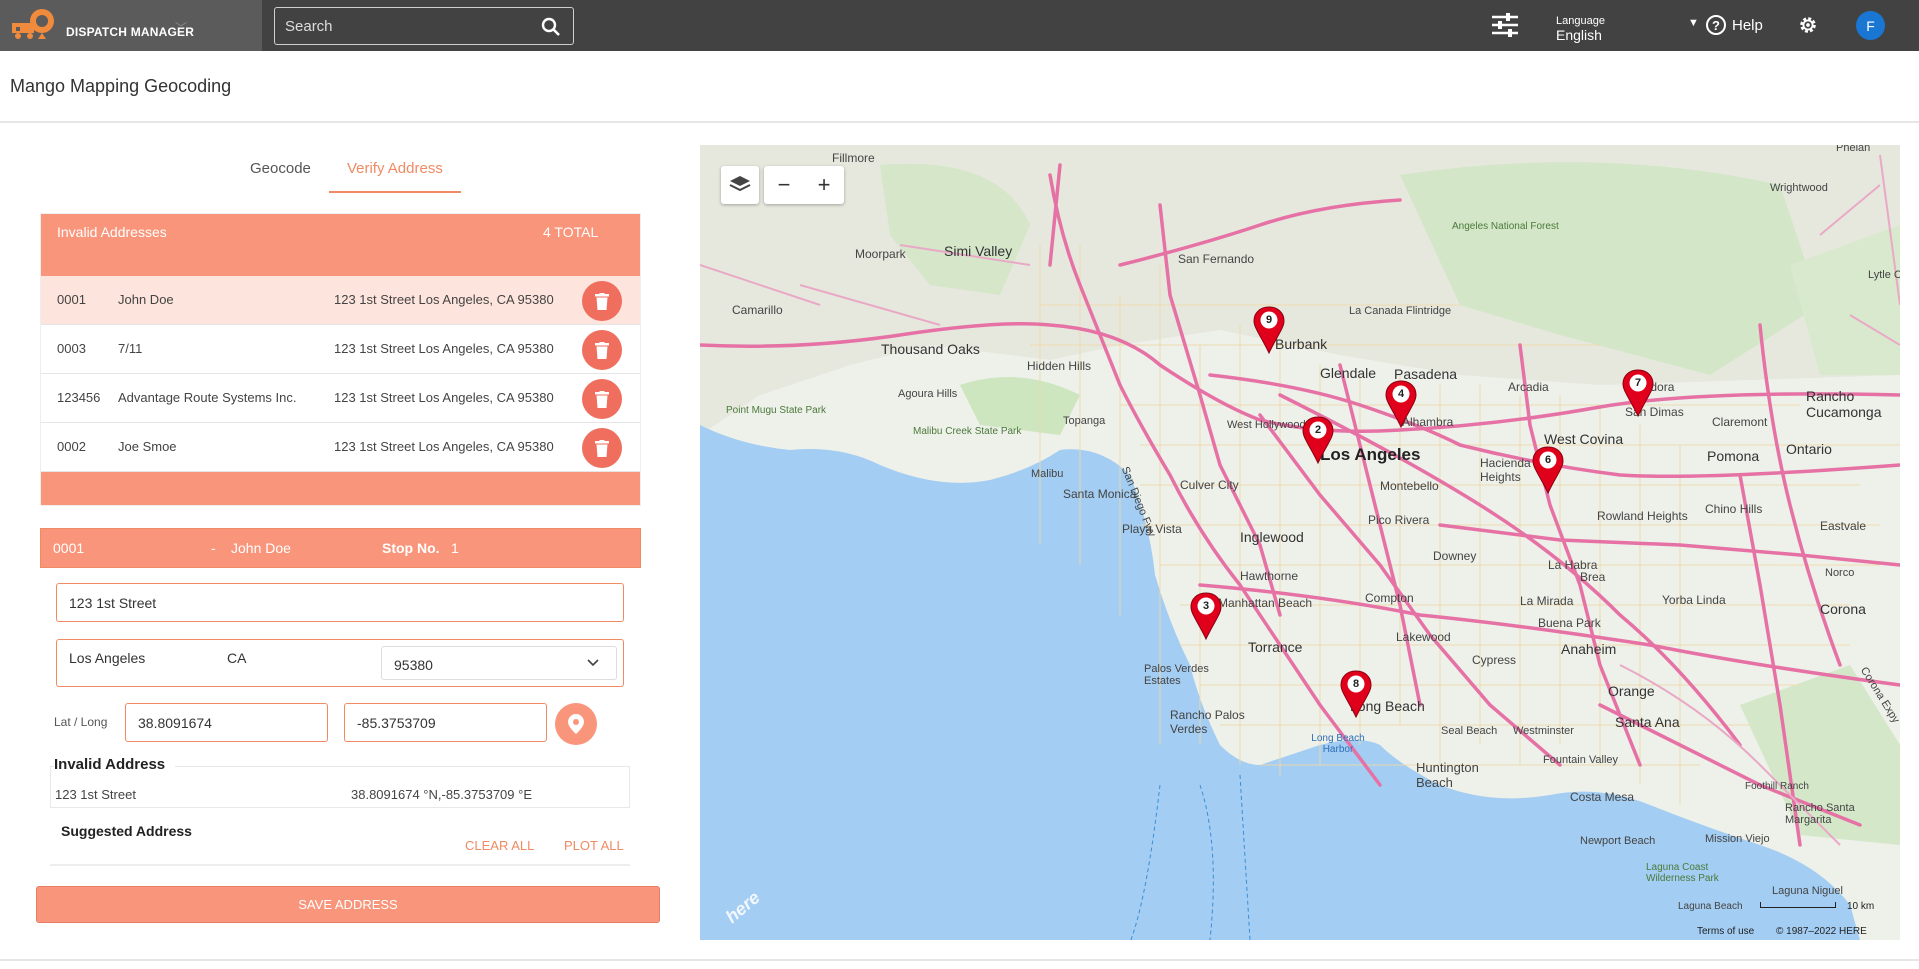  What do you see at coordinates (181, 27) in the screenshot?
I see `chevron-down-icon: ﹀` at bounding box center [181, 27].